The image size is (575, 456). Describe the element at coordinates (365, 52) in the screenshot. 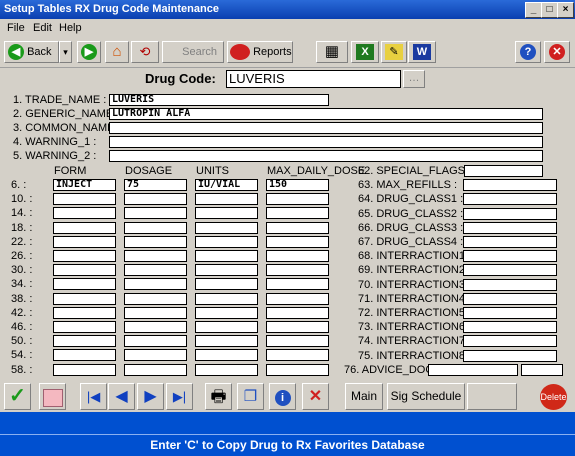

I see `excel-button: X` at that location.